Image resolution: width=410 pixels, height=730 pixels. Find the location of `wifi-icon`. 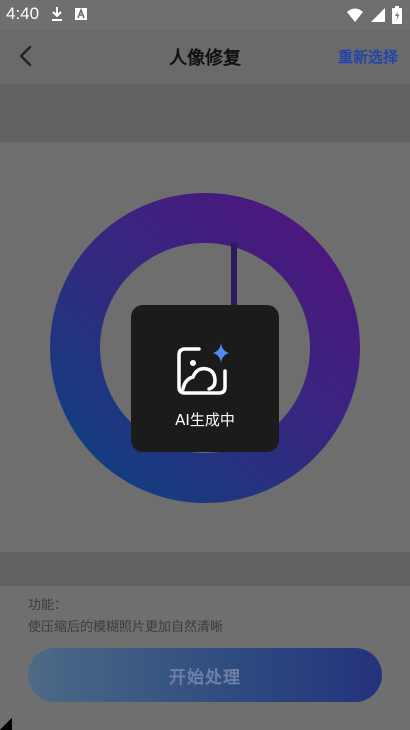

wifi-icon is located at coordinates (355, 15).